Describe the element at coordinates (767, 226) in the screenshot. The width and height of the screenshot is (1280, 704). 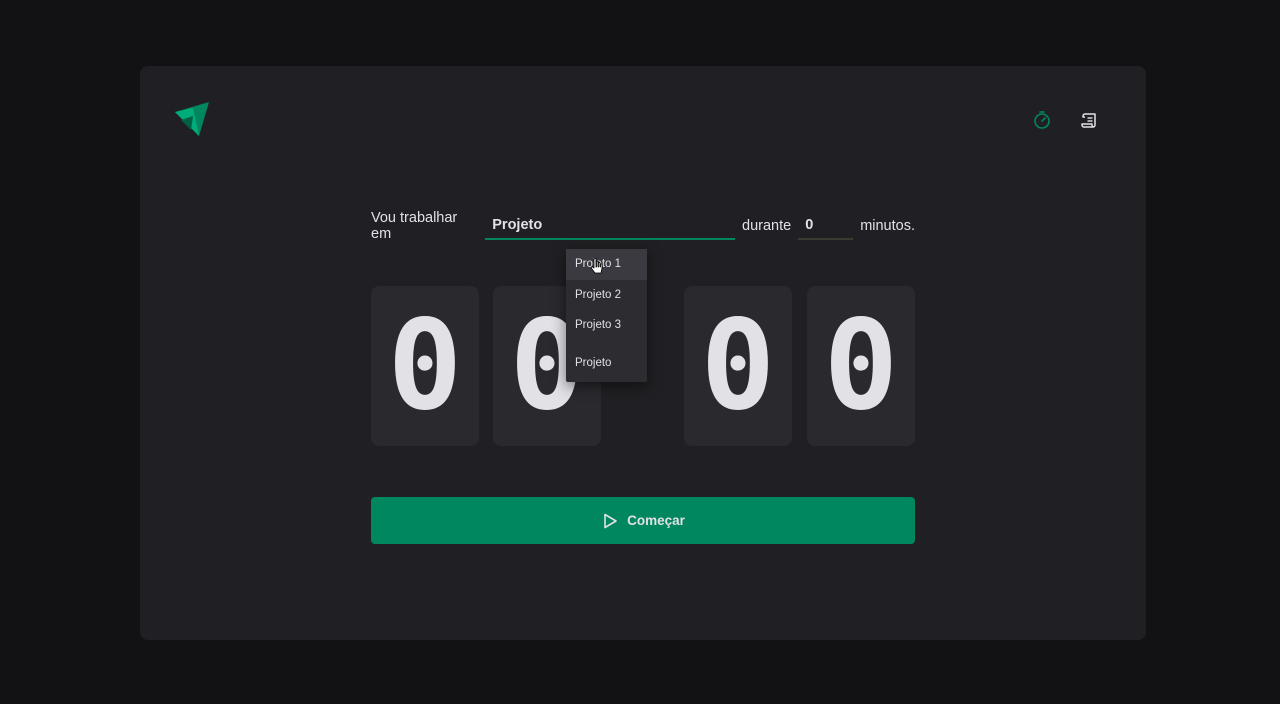
I see `duration-label: durante` at that location.